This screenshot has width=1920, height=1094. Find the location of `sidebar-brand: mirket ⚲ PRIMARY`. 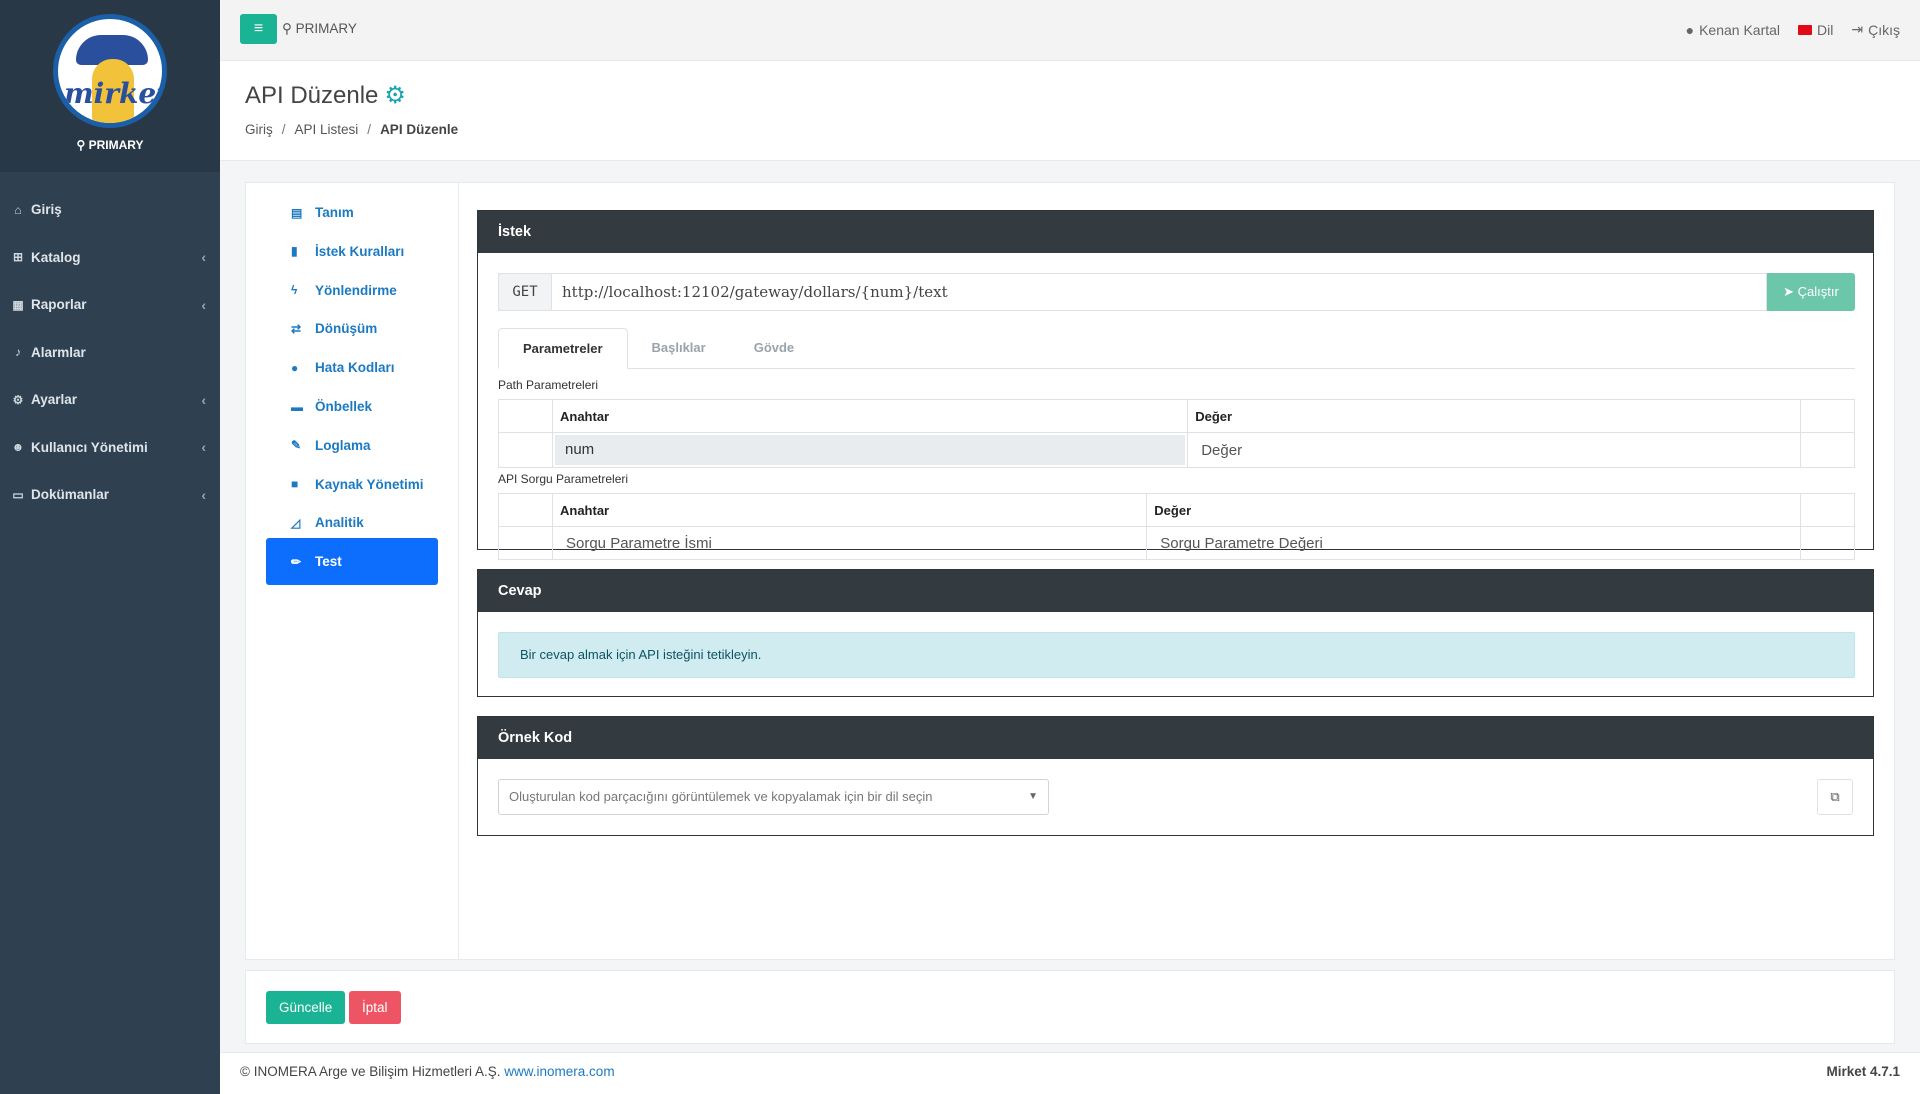

sidebar-brand: mirket ⚲ PRIMARY is located at coordinates (110, 86).